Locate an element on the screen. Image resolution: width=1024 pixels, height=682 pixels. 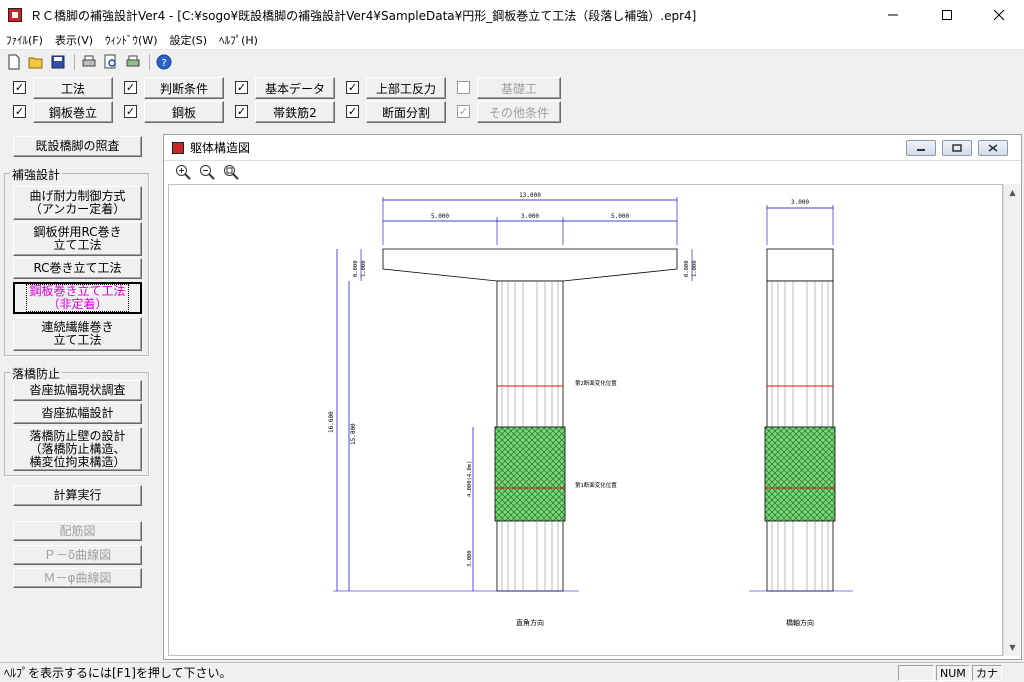
check-section-division: ✓ is located at coordinates (352, 111).